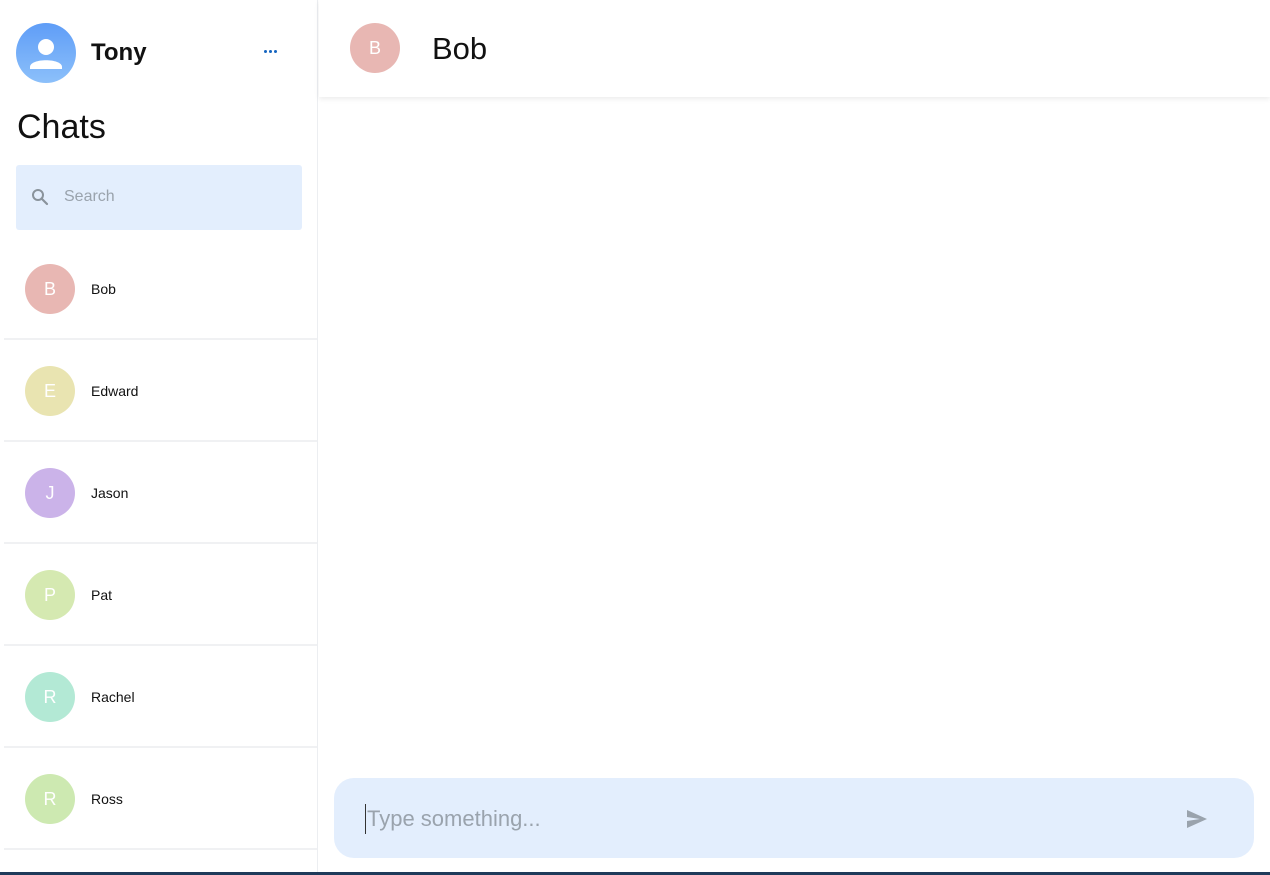 The width and height of the screenshot is (1270, 875). Describe the element at coordinates (160, 697) in the screenshot. I see `chat-list-item-rachel: R Rachel` at that location.